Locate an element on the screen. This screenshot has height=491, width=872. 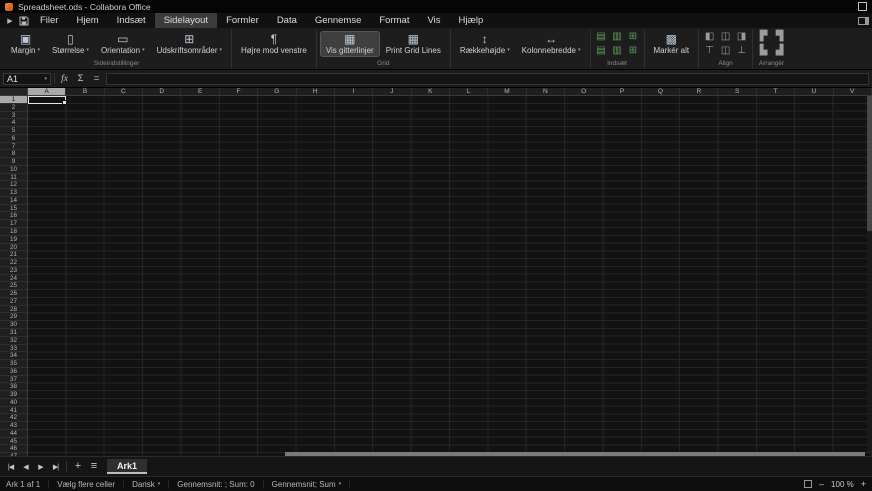
row-header-22: 22 is located at coordinates (14, 263).